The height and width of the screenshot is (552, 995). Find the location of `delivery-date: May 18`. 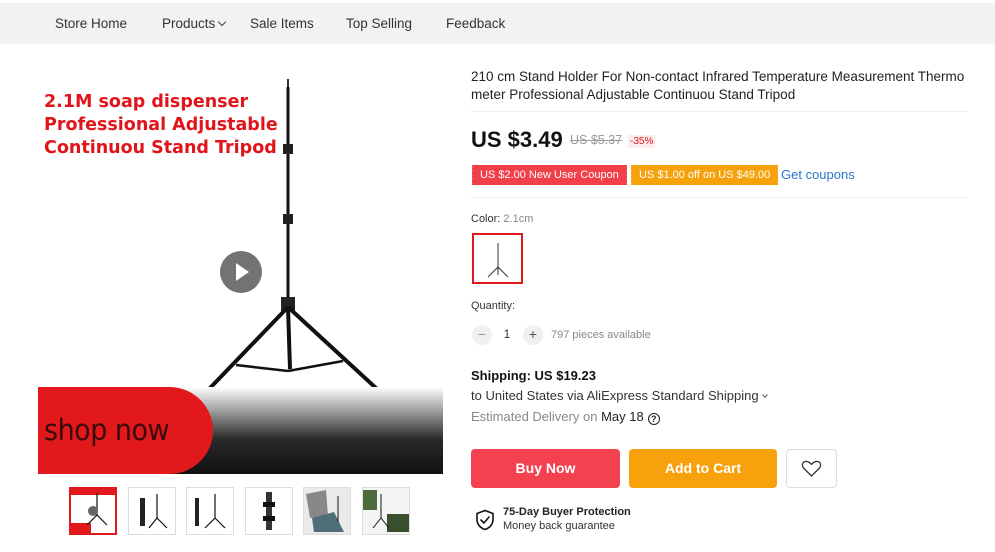

delivery-date: May 18 is located at coordinates (622, 416).